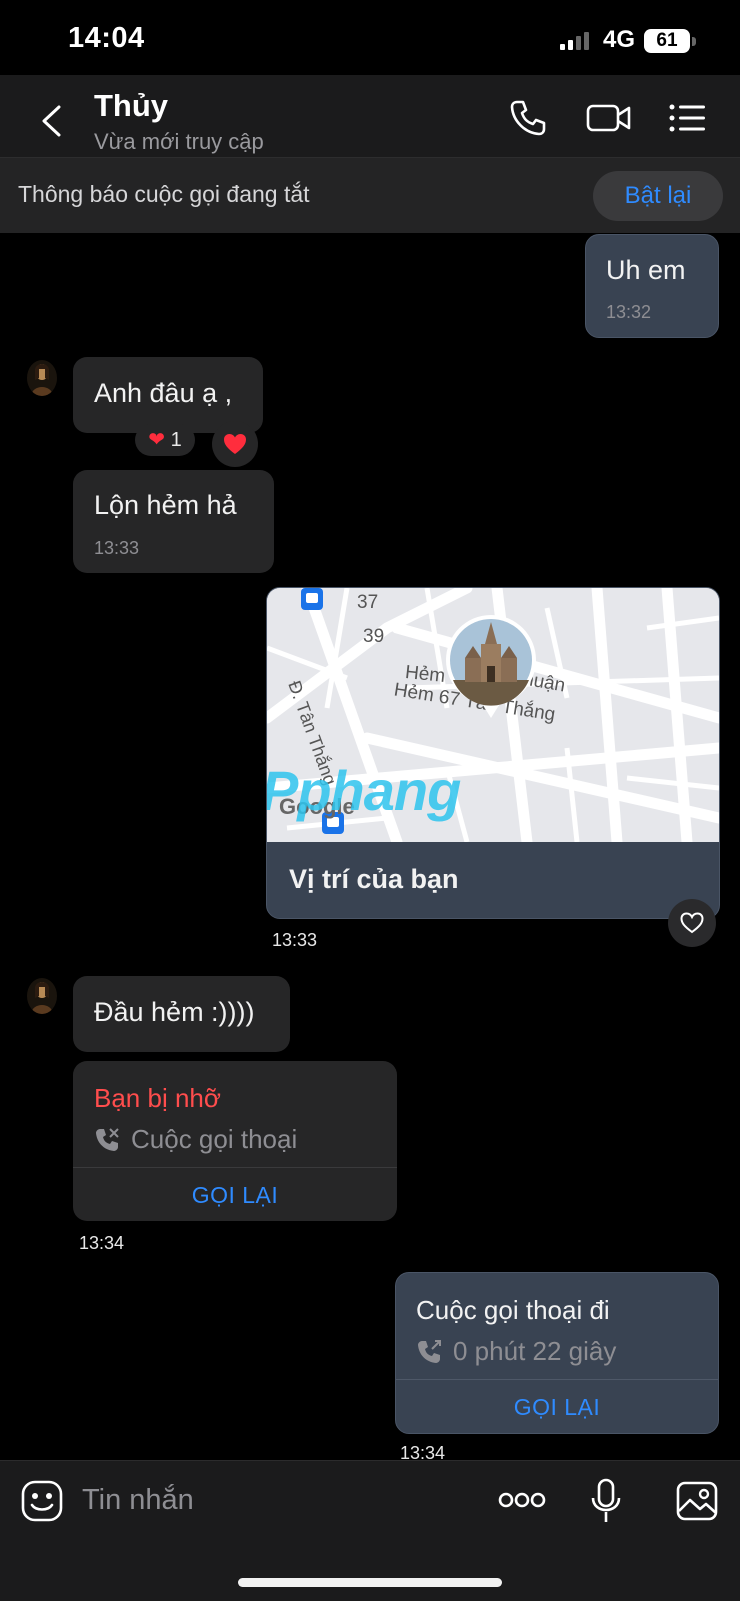 The width and height of the screenshot is (740, 1601). I want to click on video-call-icon, so click(609, 118).